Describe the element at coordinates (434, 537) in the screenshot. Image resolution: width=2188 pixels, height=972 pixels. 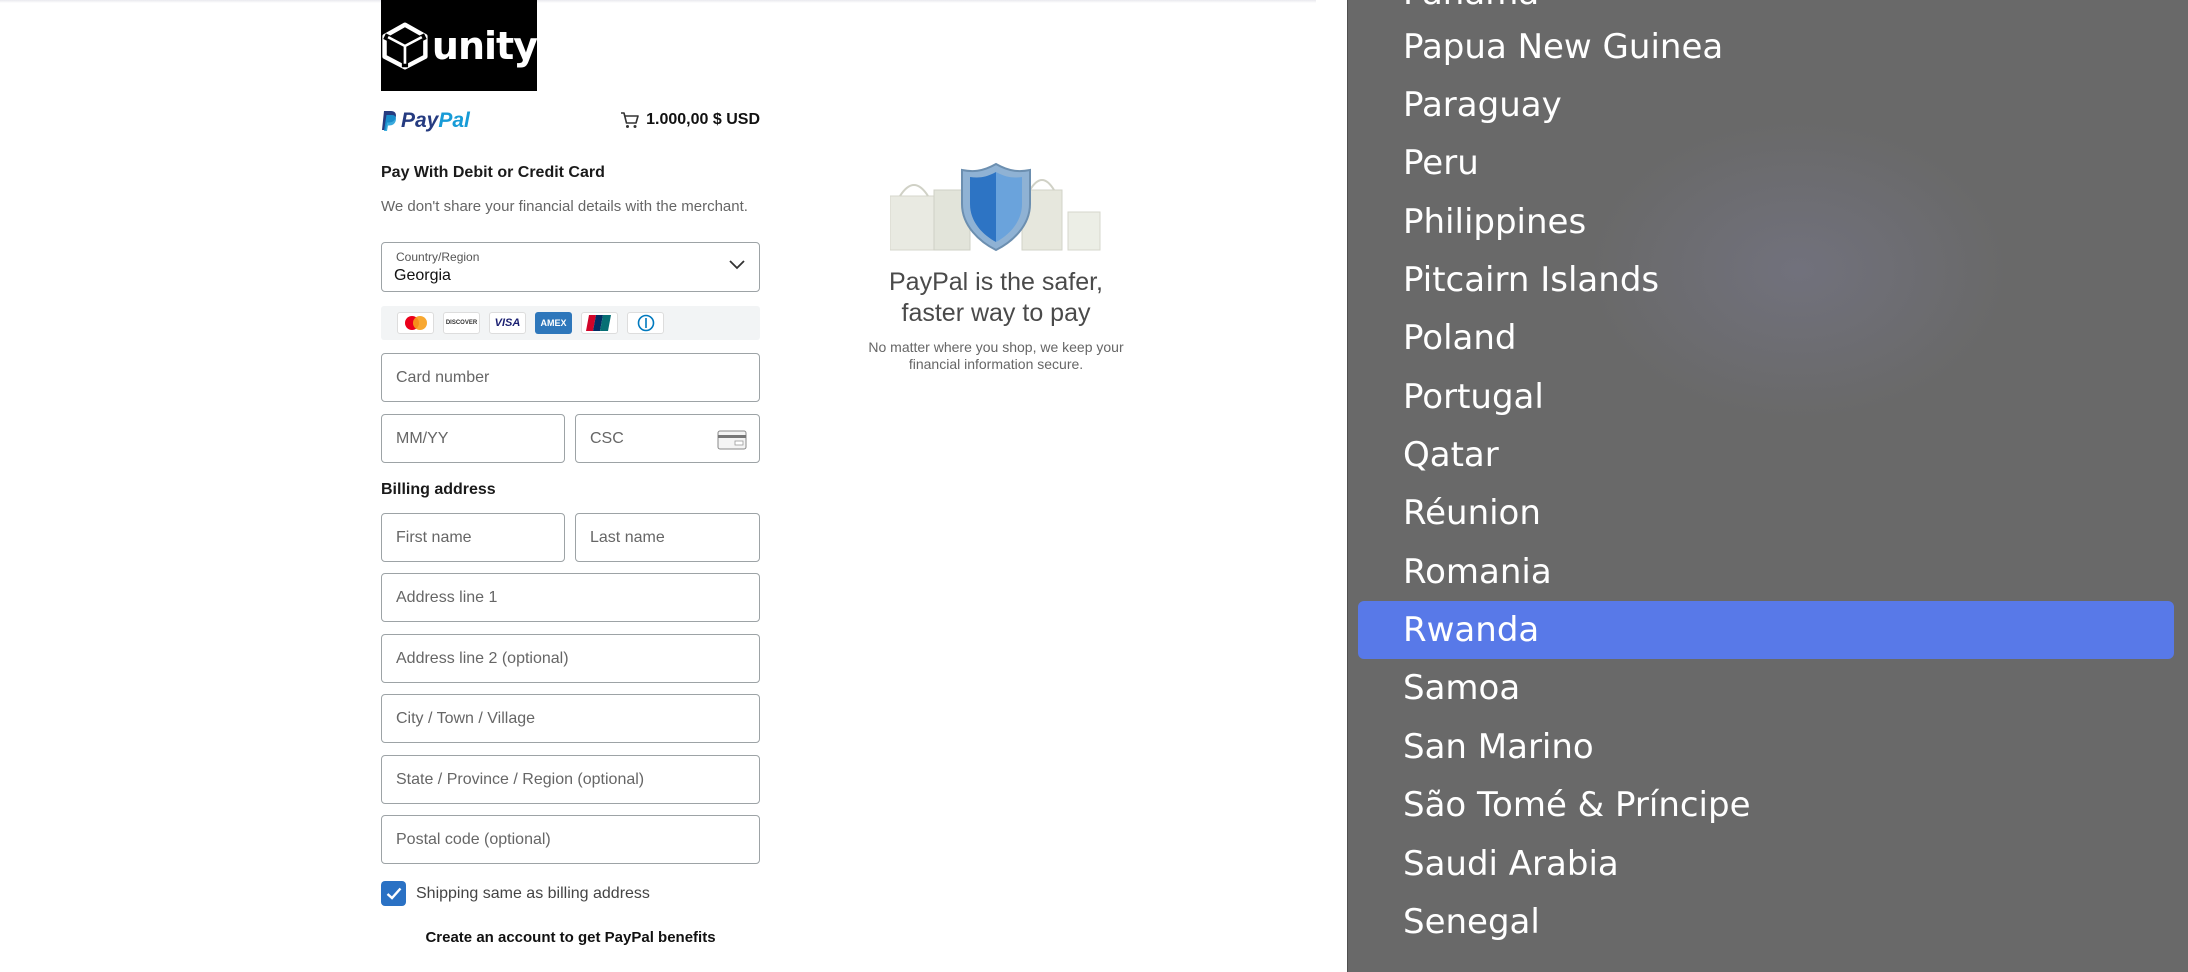
I see `first-name-placeholder: First name` at that location.